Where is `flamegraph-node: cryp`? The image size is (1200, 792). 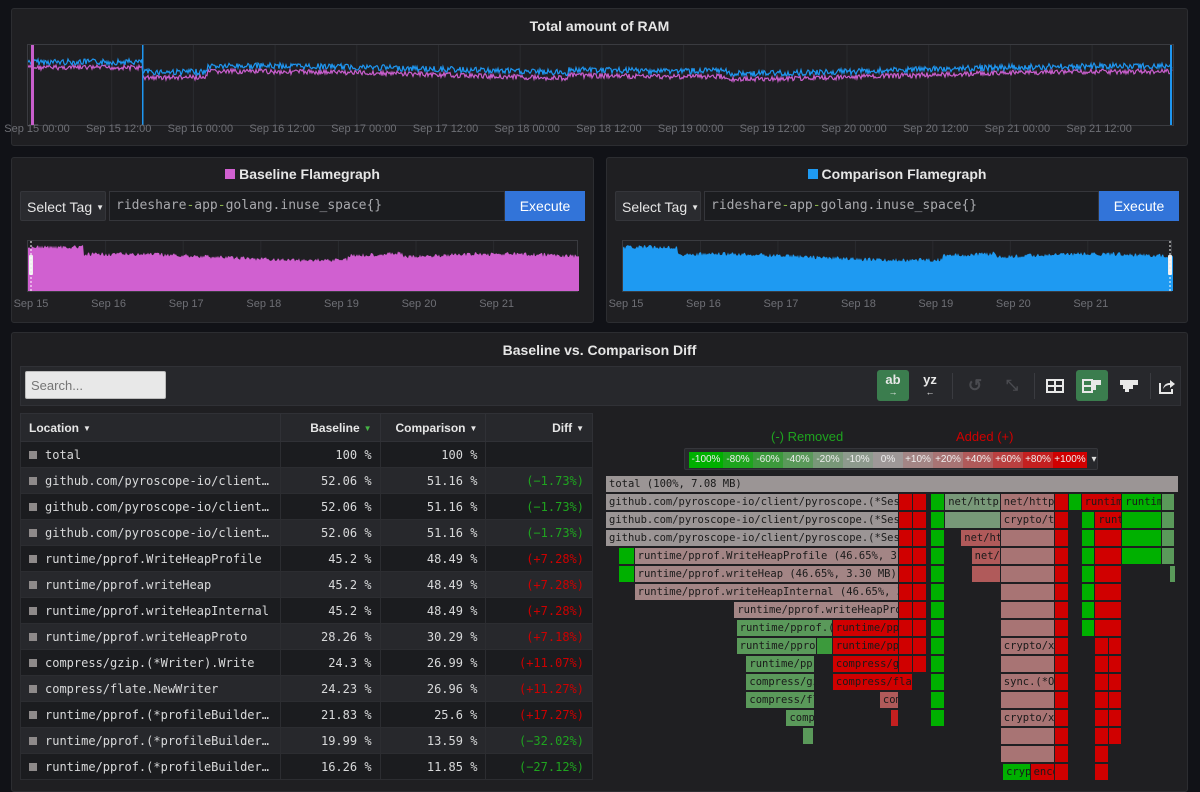
flamegraph-node: cryp is located at coordinates (1017, 772).